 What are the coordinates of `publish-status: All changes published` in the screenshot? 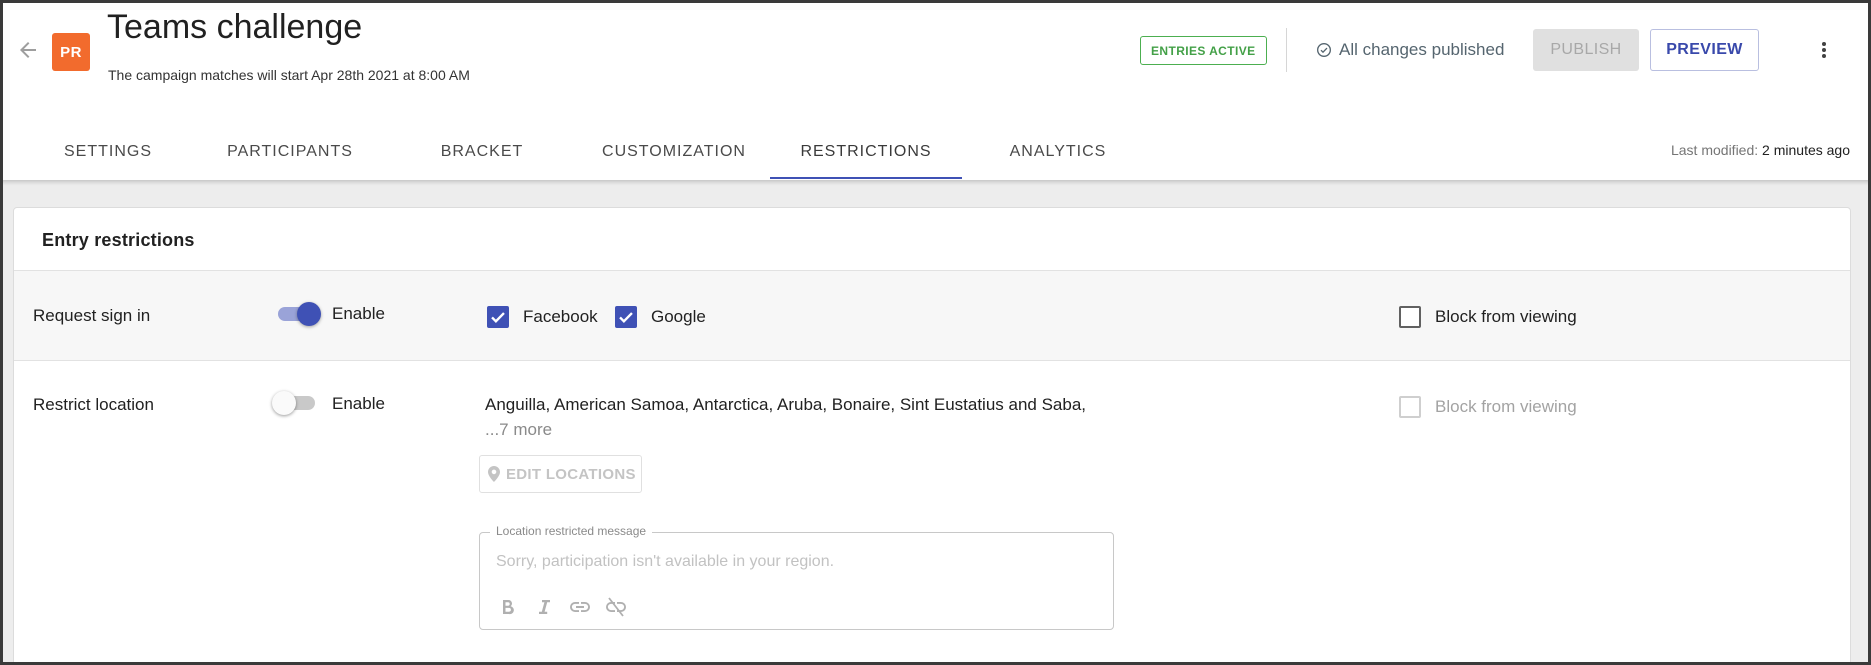 It's located at (1410, 50).